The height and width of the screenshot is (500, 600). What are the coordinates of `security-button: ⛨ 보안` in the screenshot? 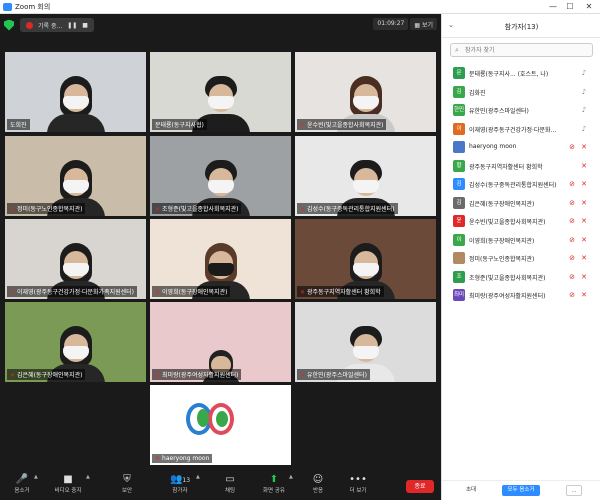 It's located at (127, 483).